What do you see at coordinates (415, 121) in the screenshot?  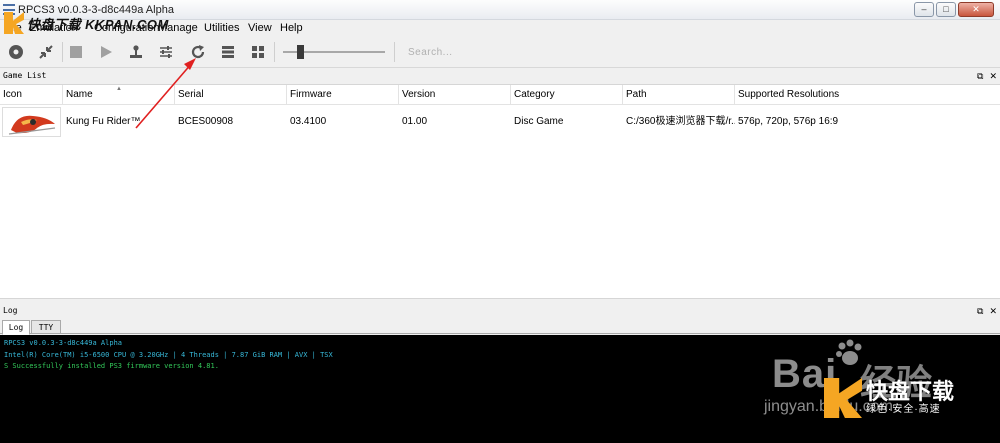 I see `game-version: 01.00` at bounding box center [415, 121].